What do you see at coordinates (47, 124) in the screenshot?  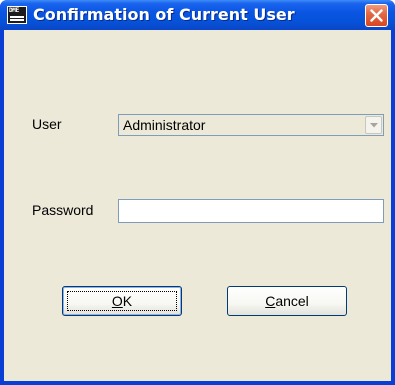 I see `user-label: User` at bounding box center [47, 124].